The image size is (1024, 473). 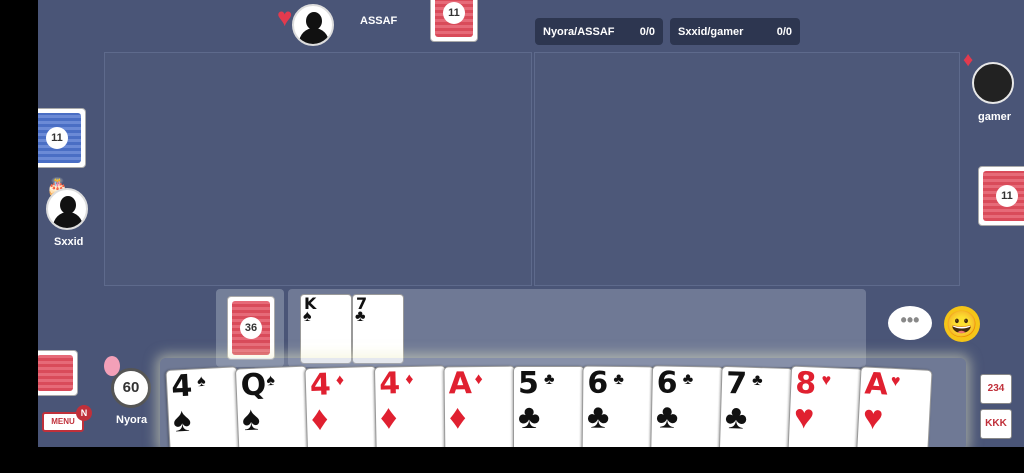 I want to click on top-deck-count: 11, so click(x=454, y=13).